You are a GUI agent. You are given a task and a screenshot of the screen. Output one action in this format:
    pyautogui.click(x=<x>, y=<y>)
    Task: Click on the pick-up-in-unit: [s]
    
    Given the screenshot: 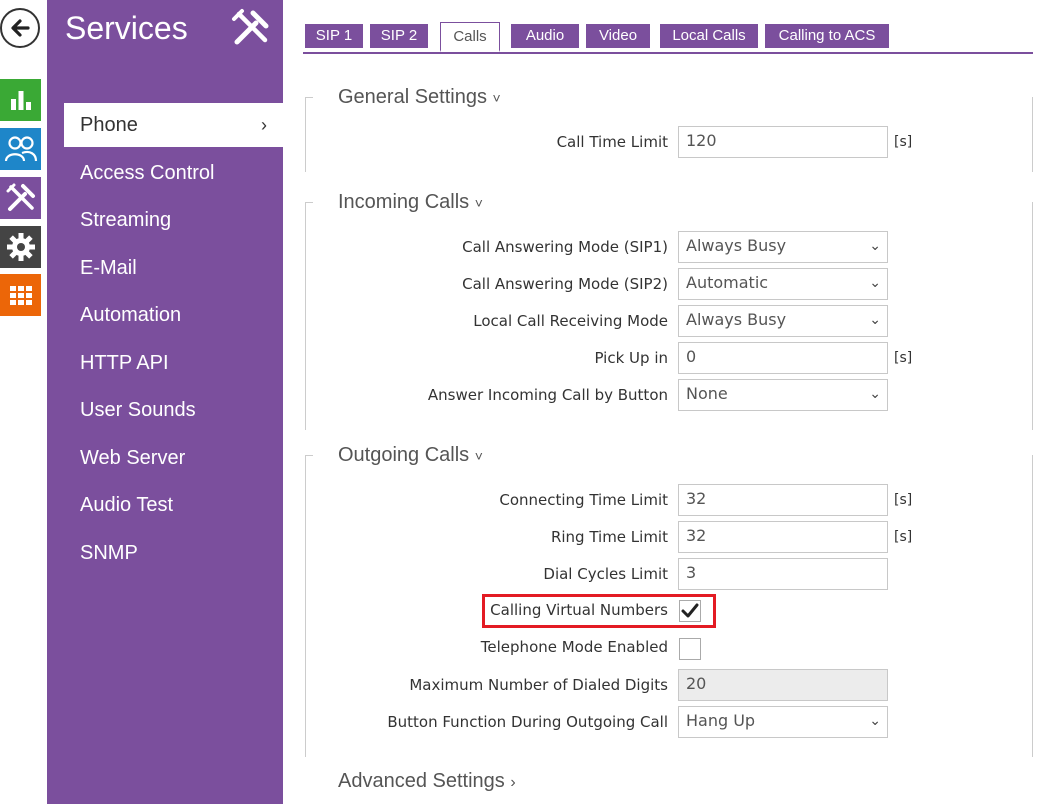 What is the action you would take?
    pyautogui.click(x=903, y=358)
    